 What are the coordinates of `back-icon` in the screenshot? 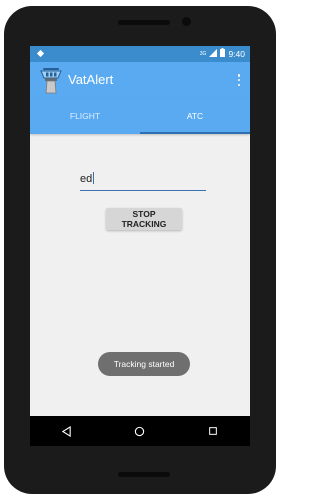 It's located at (66, 431).